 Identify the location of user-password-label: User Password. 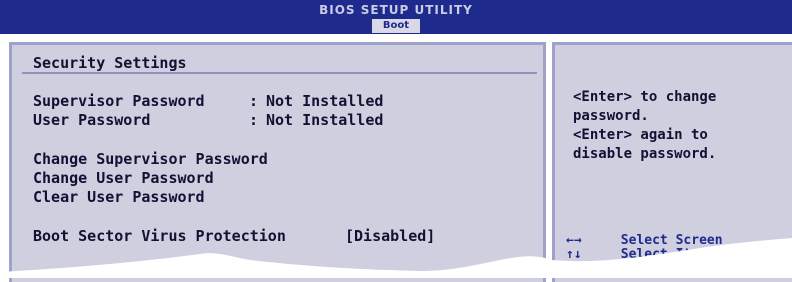
(92, 120).